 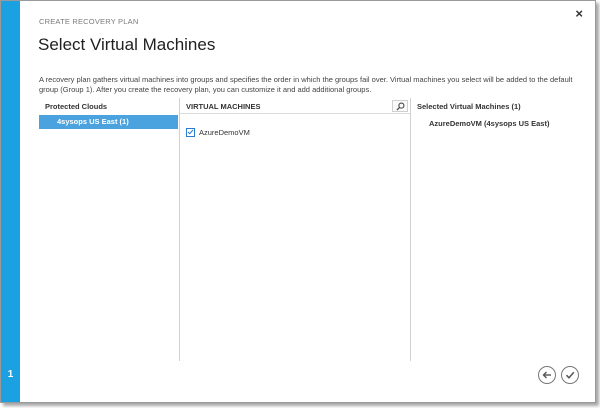 What do you see at coordinates (224, 132) in the screenshot?
I see `vm-label: AzureDemoVM` at bounding box center [224, 132].